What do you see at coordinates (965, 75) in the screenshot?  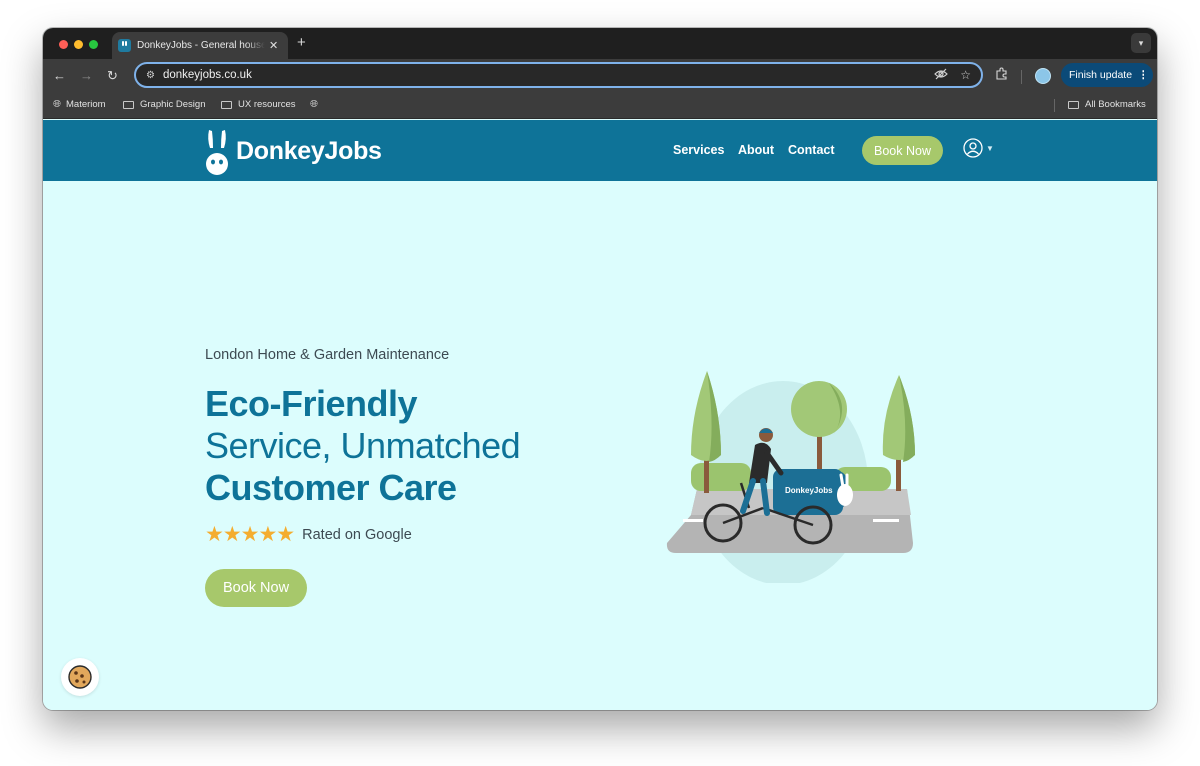 I see `star-icon: ☆` at bounding box center [965, 75].